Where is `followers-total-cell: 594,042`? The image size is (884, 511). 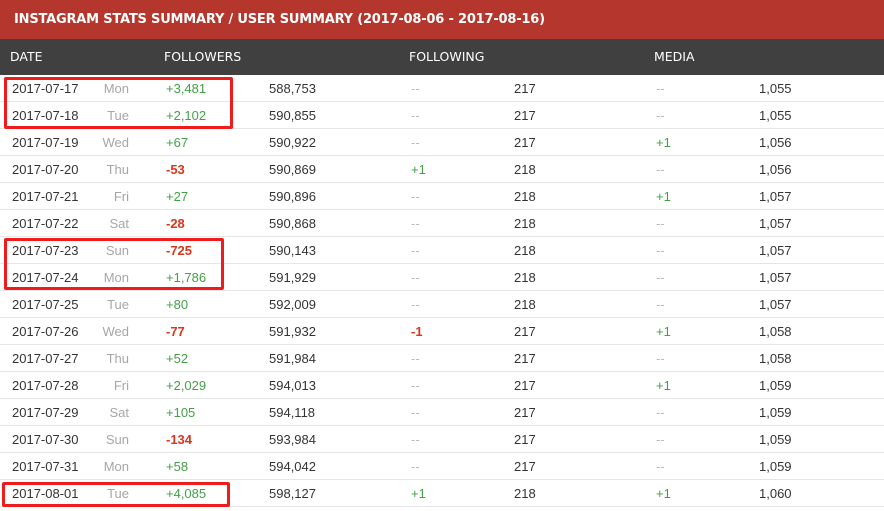 followers-total-cell: 594,042 is located at coordinates (292, 466).